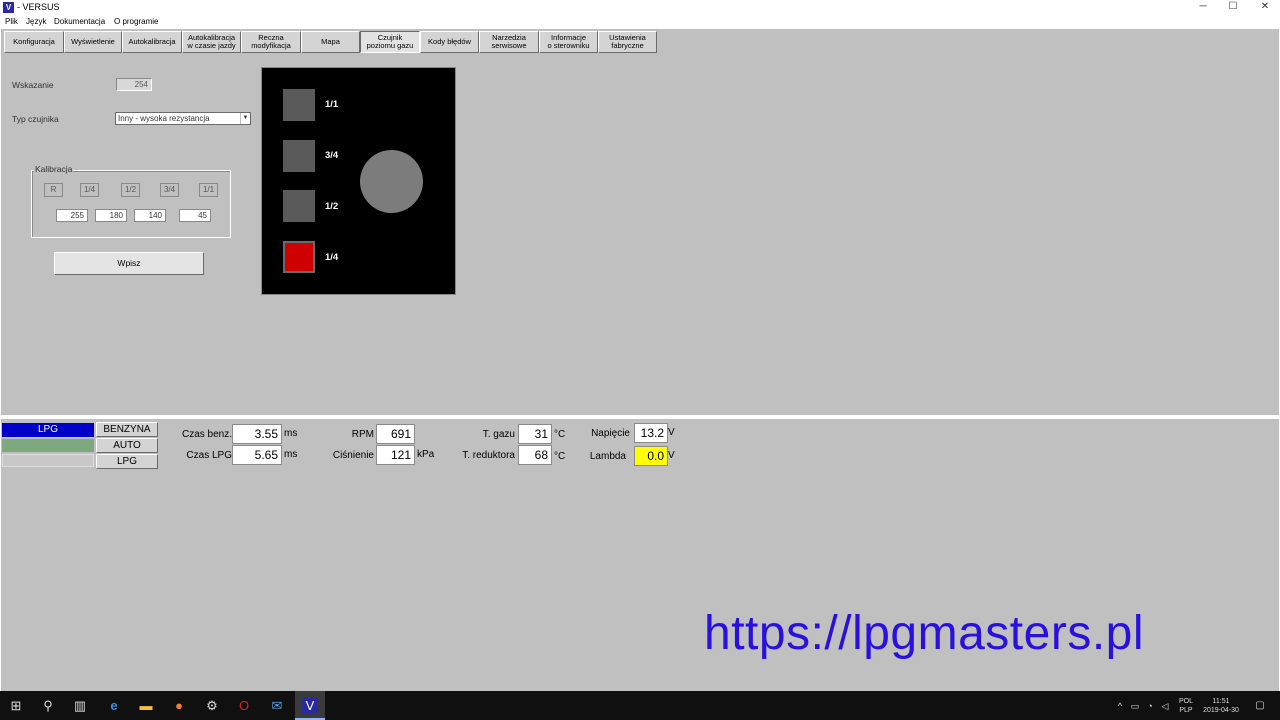  What do you see at coordinates (1185, 701) in the screenshot?
I see `language-code: POL` at bounding box center [1185, 701].